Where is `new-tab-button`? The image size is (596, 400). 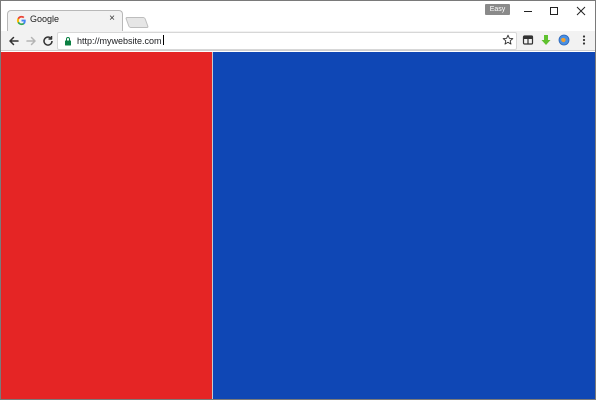 new-tab-button is located at coordinates (137, 22).